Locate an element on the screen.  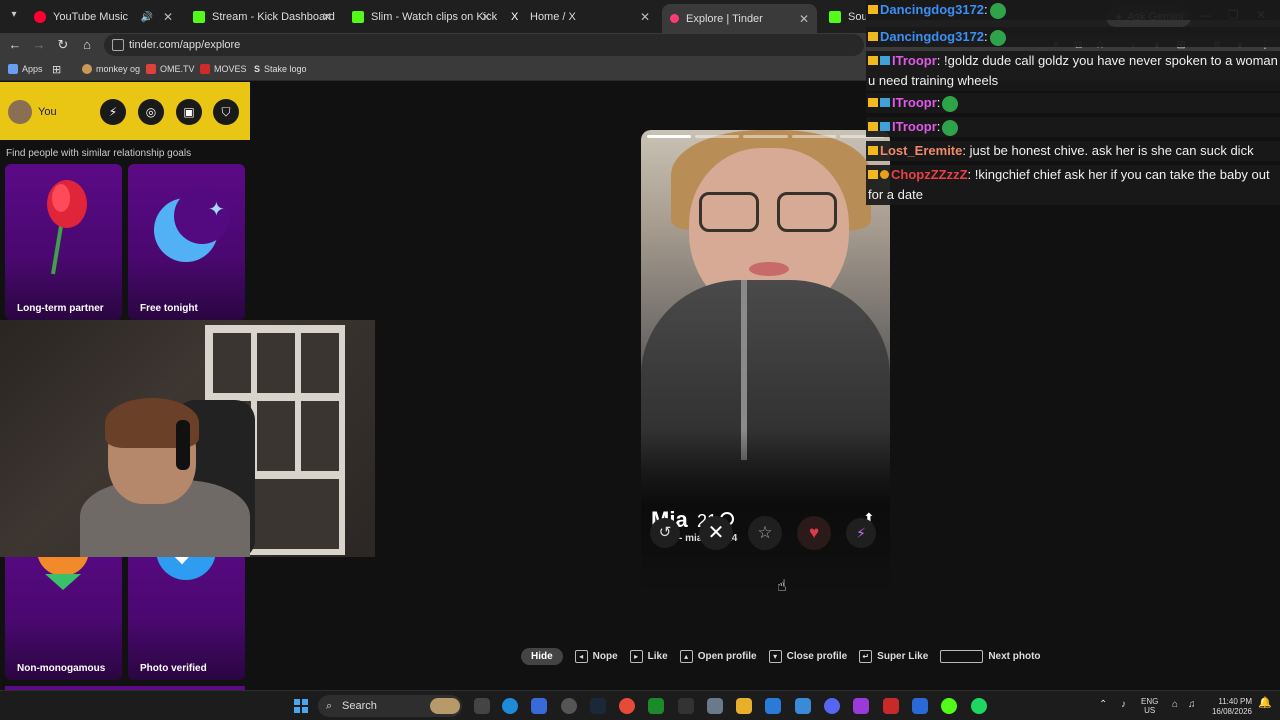
tab-kick-clips: Slim - Watch clips on Kick ✕ is located at coordinates (421, 17).